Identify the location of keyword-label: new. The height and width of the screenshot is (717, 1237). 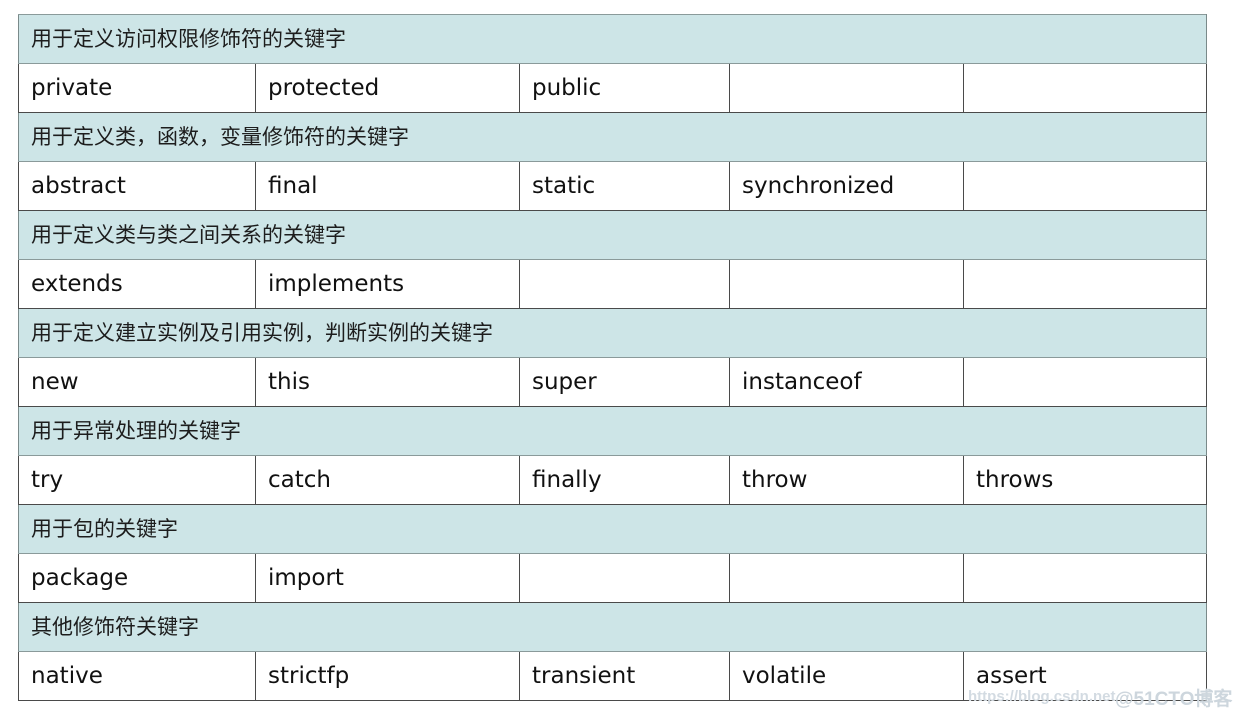
(55, 381).